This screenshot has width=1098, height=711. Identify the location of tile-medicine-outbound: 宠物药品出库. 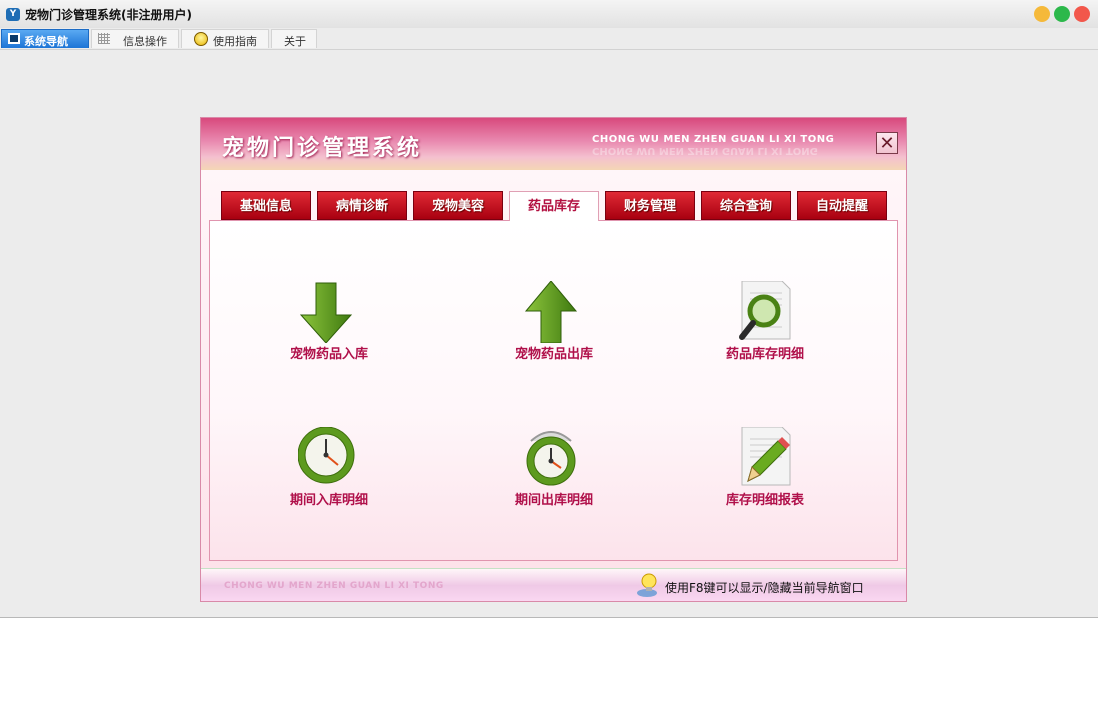
(554, 330).